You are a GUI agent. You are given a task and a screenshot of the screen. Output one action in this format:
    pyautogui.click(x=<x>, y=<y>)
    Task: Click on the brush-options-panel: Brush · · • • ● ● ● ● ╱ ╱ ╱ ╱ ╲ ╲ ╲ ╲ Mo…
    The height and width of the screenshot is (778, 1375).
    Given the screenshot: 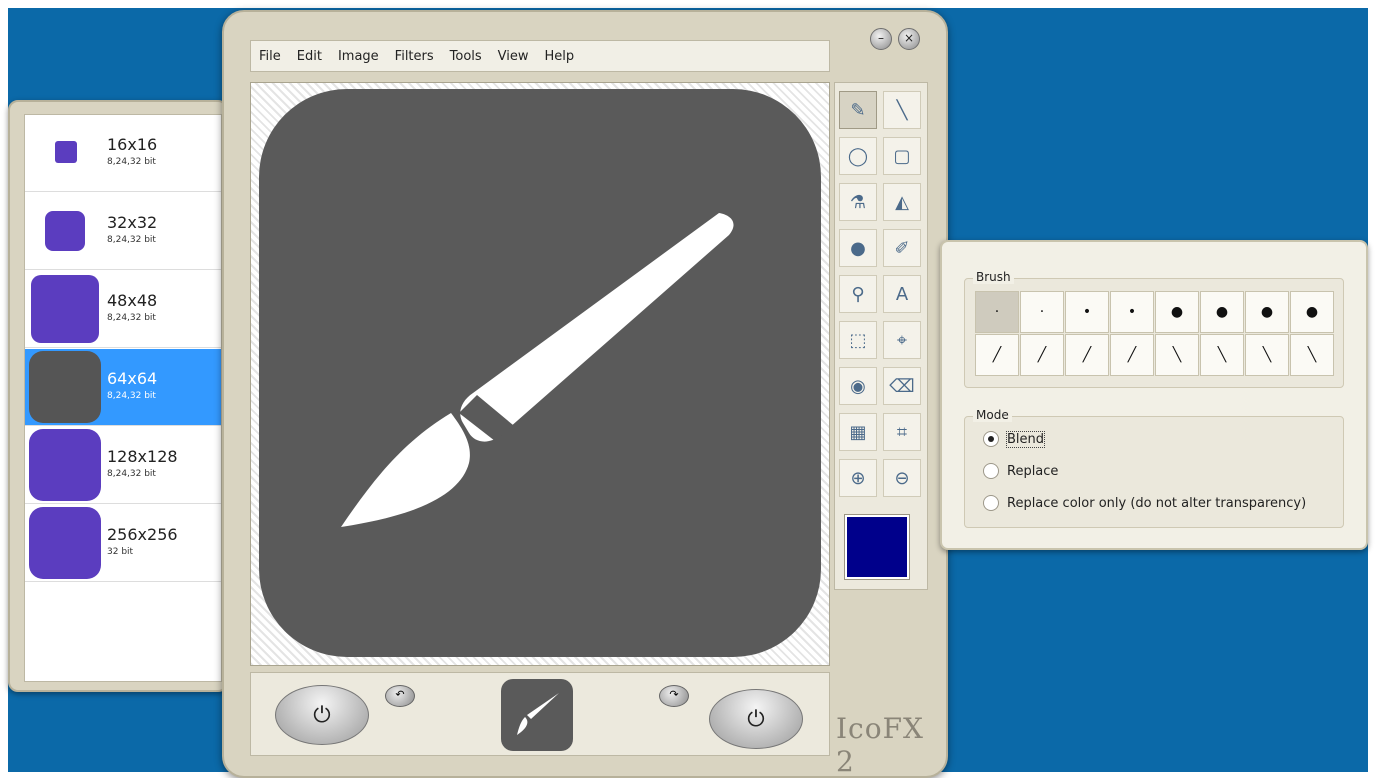 What is the action you would take?
    pyautogui.click(x=1154, y=395)
    